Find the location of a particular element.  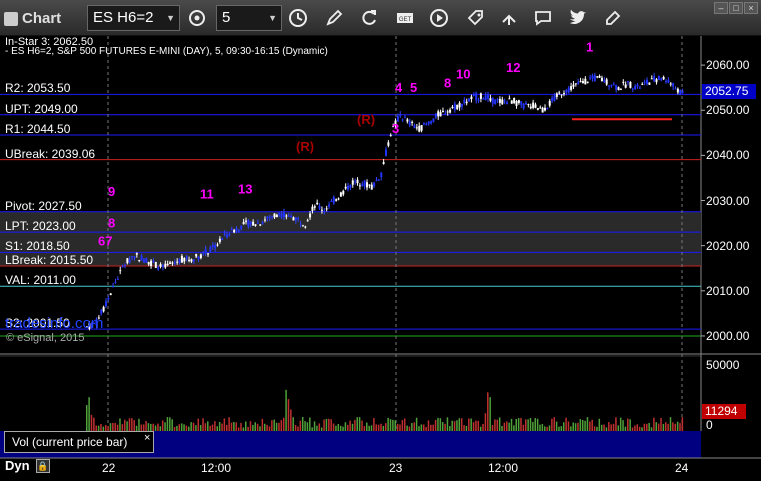

refresh-icon is located at coordinates (369, 18).